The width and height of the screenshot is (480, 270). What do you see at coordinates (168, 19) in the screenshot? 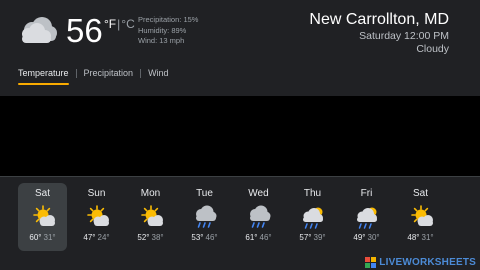
I see `precipitation-text: Precipitation: 15%` at bounding box center [168, 19].